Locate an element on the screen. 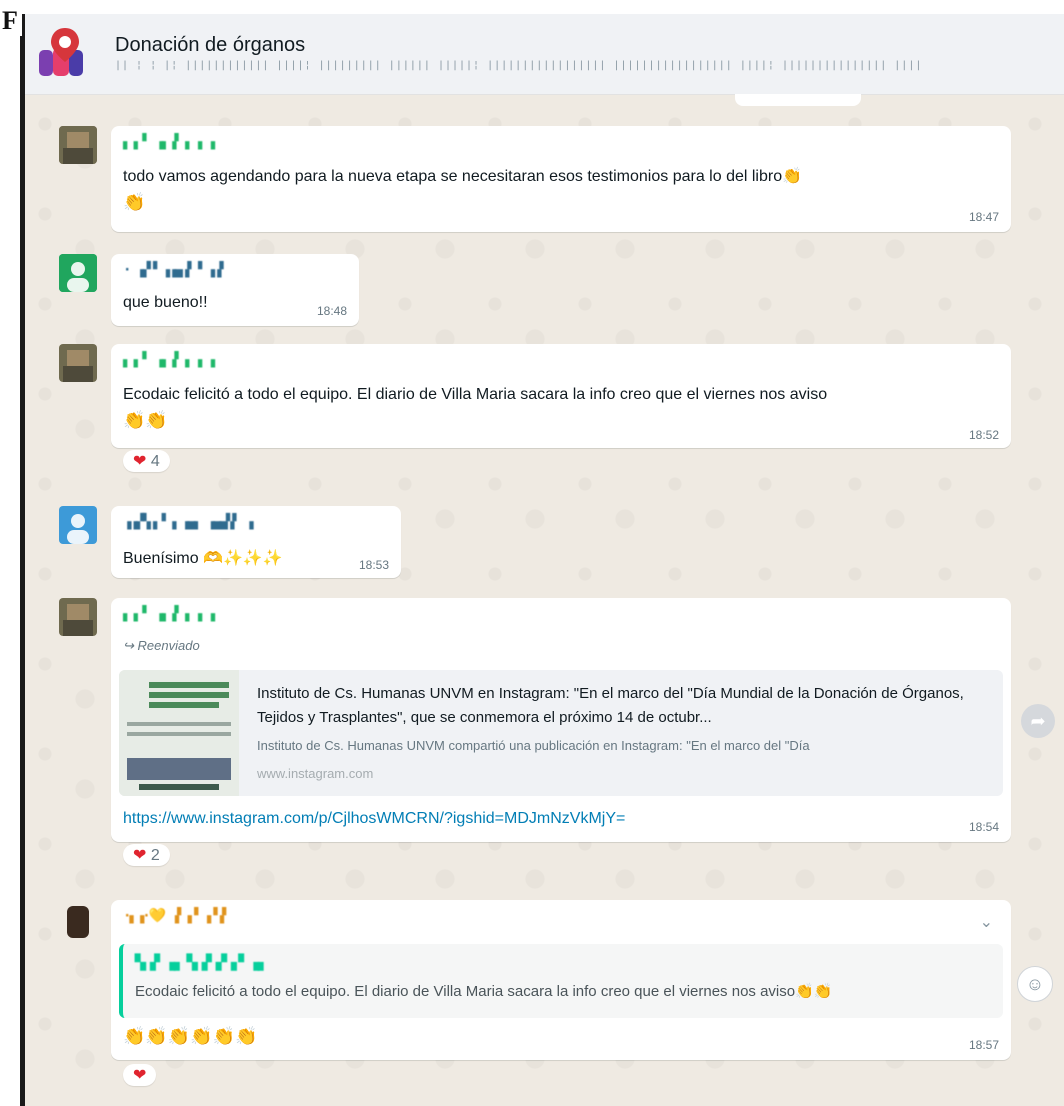 Image resolution: width=1064 pixels, height=1106 pixels. group-title: Donación de órganos is located at coordinates (210, 45).